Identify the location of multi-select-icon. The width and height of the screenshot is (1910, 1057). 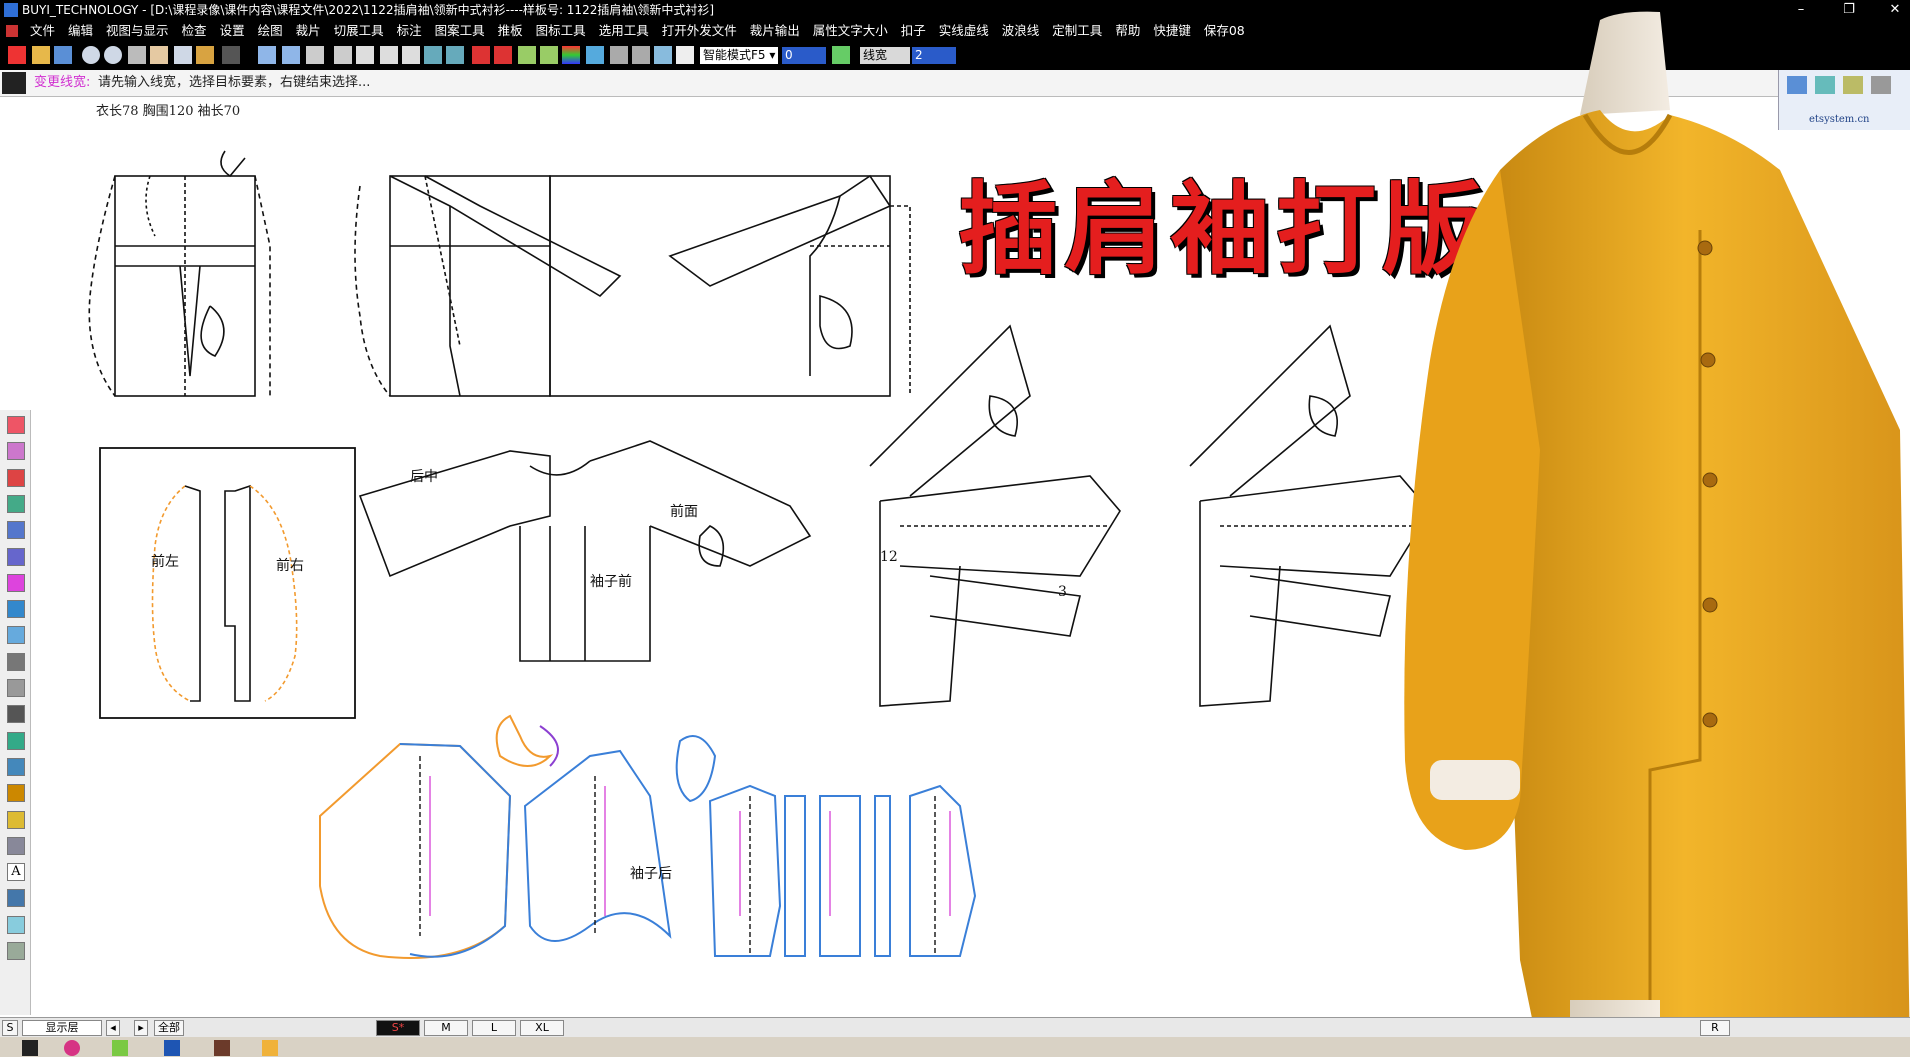
(291, 55).